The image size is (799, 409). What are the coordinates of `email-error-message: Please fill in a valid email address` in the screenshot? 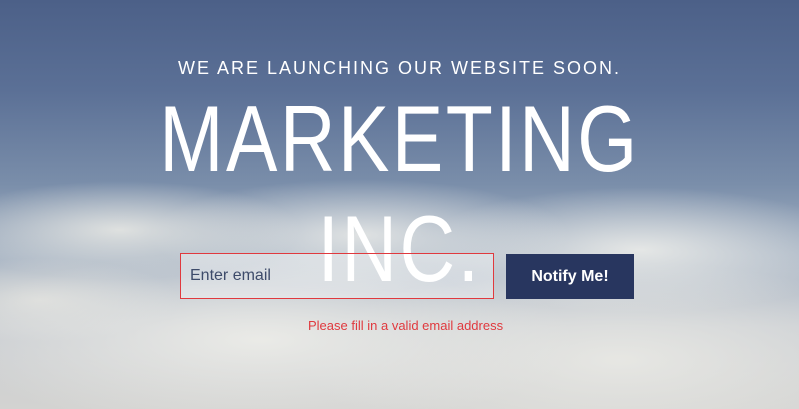 It's located at (406, 325).